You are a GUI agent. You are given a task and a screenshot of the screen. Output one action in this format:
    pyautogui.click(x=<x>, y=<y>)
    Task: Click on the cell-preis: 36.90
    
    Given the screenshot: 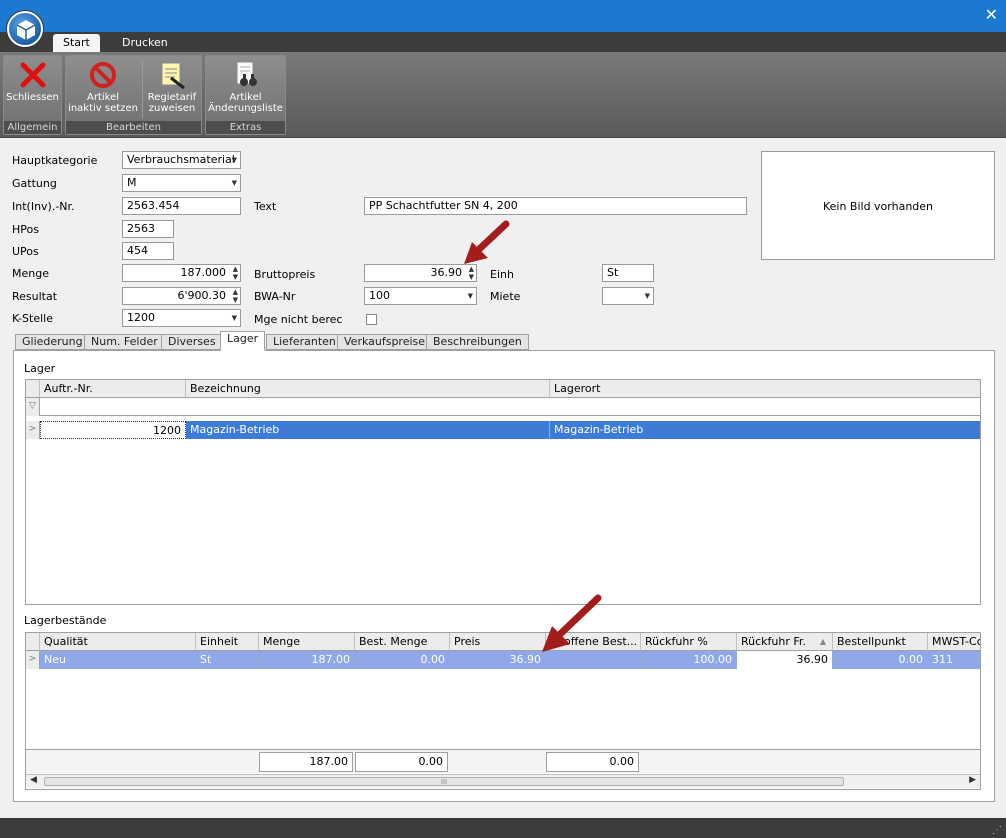 What is the action you would take?
    pyautogui.click(x=498, y=660)
    